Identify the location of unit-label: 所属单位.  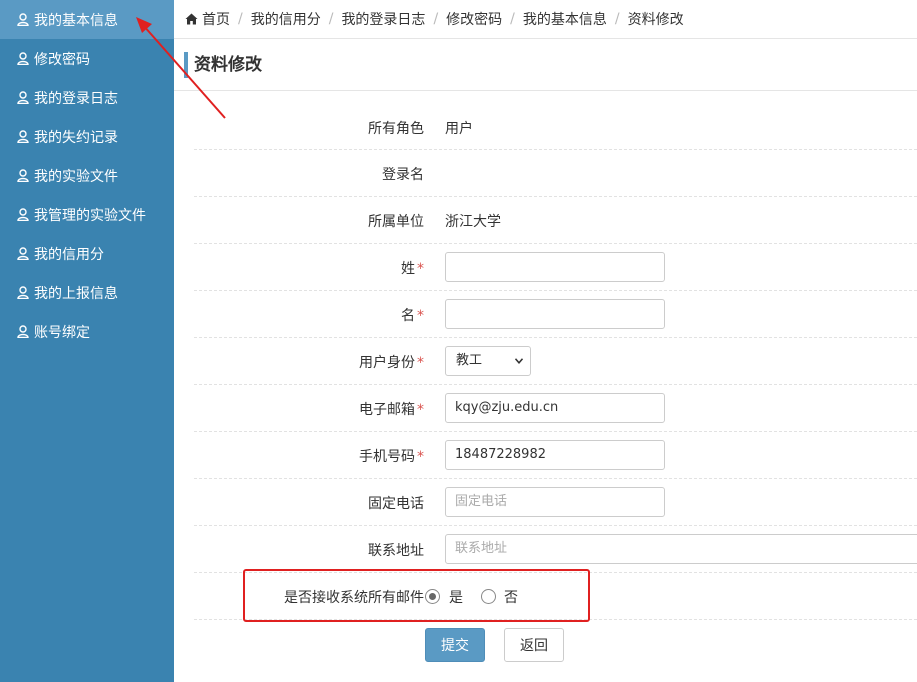
(396, 222).